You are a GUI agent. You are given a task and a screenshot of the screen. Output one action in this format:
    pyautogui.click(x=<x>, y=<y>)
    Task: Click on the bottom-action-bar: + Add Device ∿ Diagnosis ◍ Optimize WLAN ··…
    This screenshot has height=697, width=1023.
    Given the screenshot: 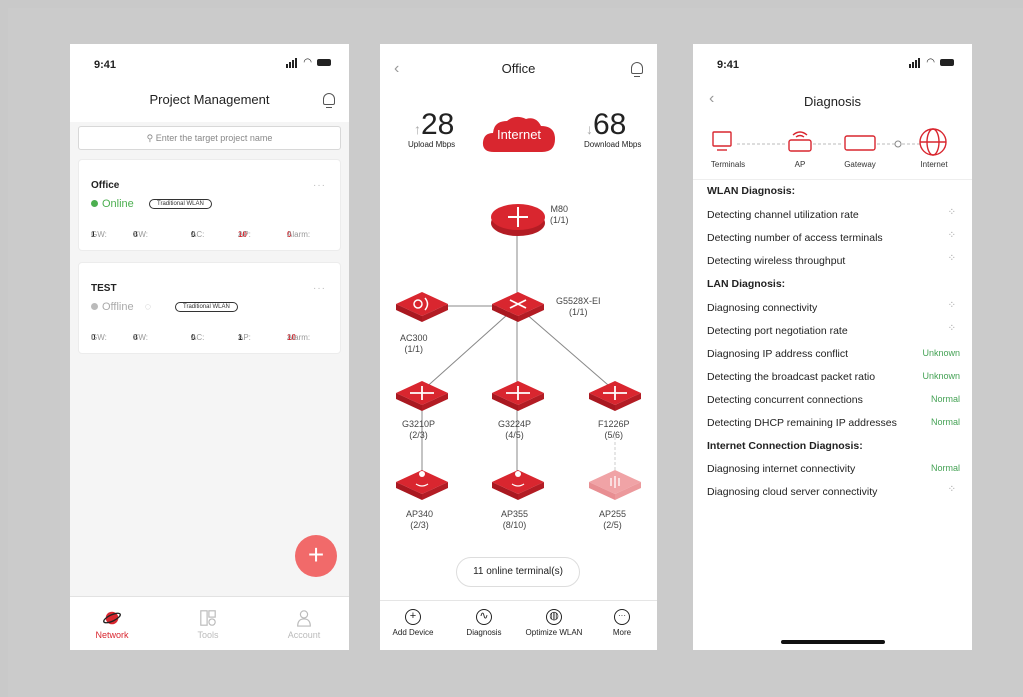 What is the action you would take?
    pyautogui.click(x=518, y=625)
    